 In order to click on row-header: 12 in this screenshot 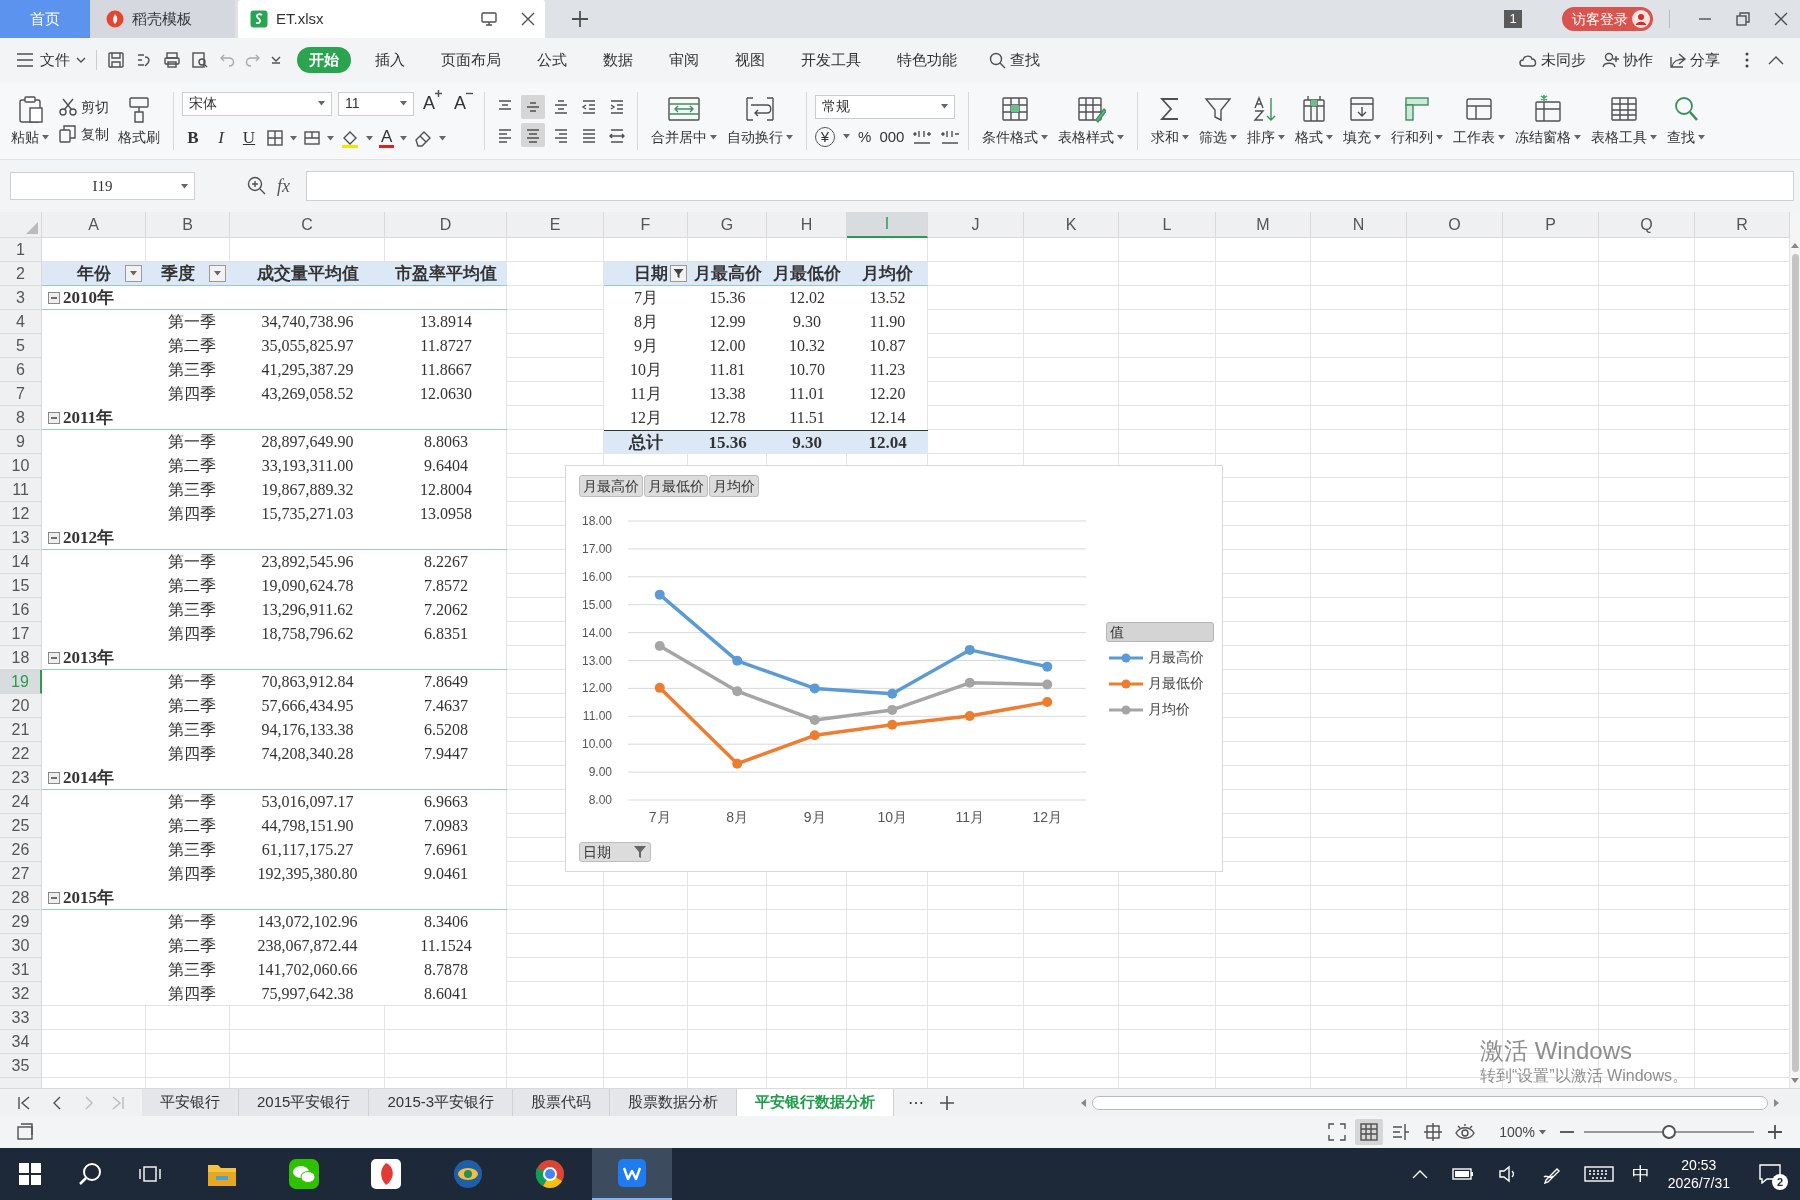, I will do `click(21, 514)`.